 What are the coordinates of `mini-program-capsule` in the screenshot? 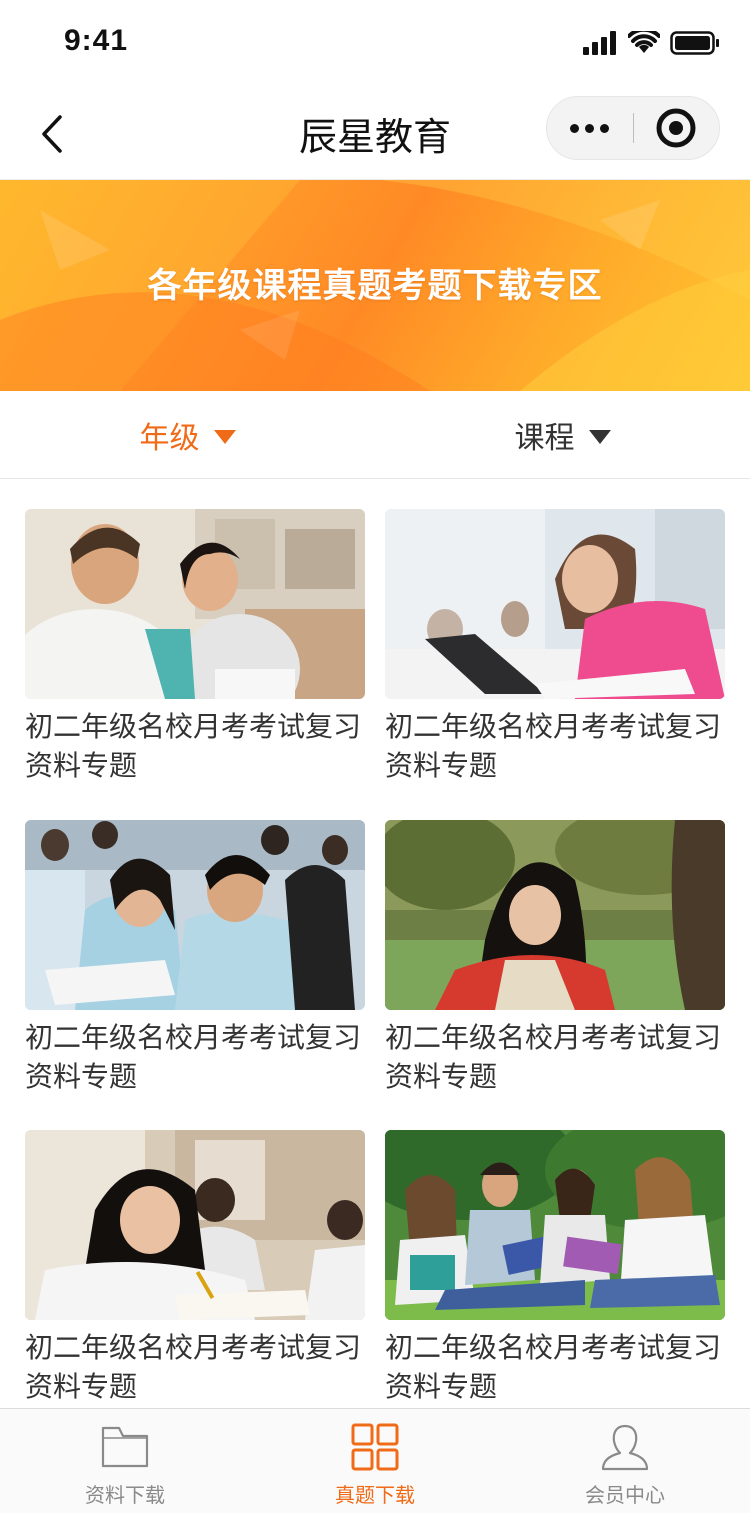 It's located at (633, 128).